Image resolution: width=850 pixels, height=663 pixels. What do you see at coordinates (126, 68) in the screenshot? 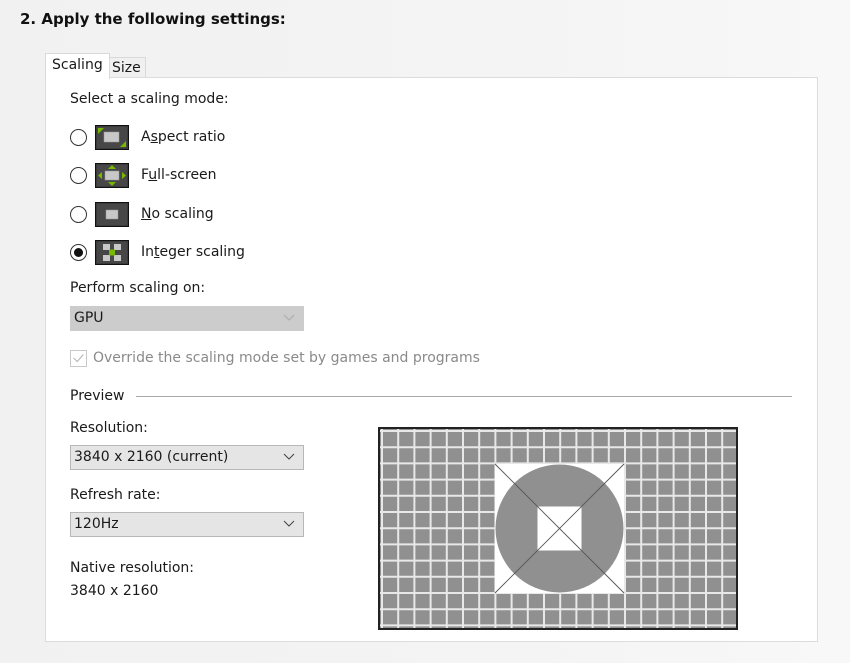
I see `tab-size: Size` at bounding box center [126, 68].